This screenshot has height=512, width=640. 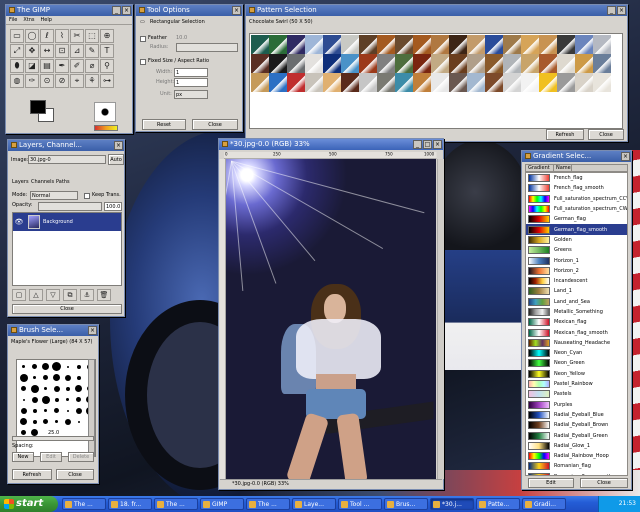 I want to click on tool-button: ▭, so click(x=17, y=36).